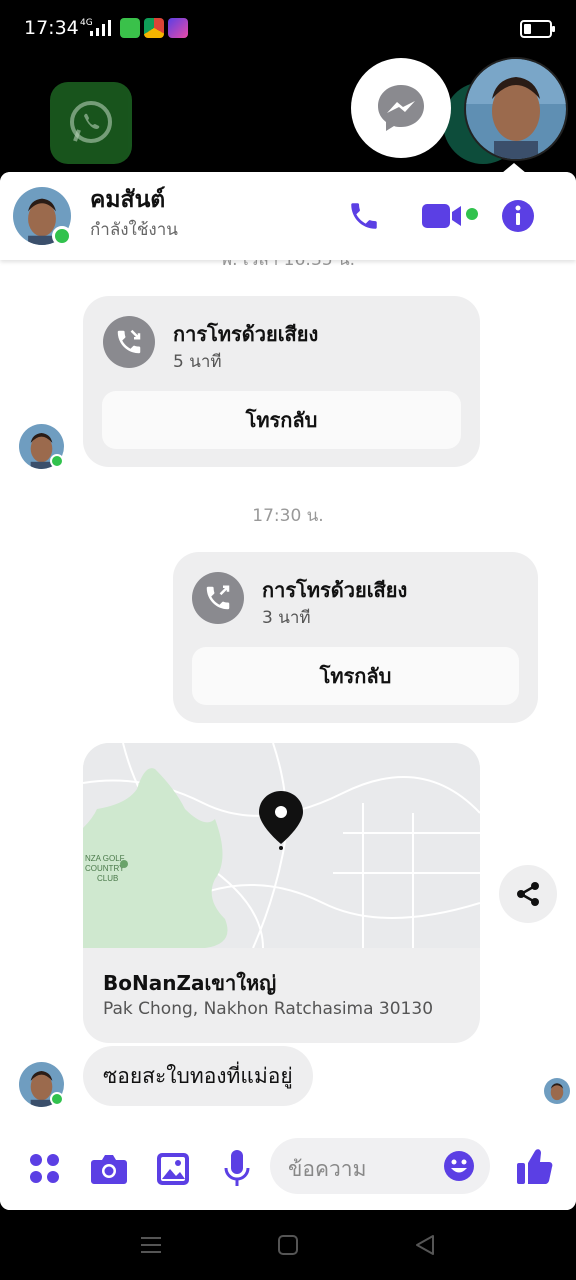 The width and height of the screenshot is (576, 1280). Describe the element at coordinates (459, 1166) in the screenshot. I see `emoji-icon` at that location.